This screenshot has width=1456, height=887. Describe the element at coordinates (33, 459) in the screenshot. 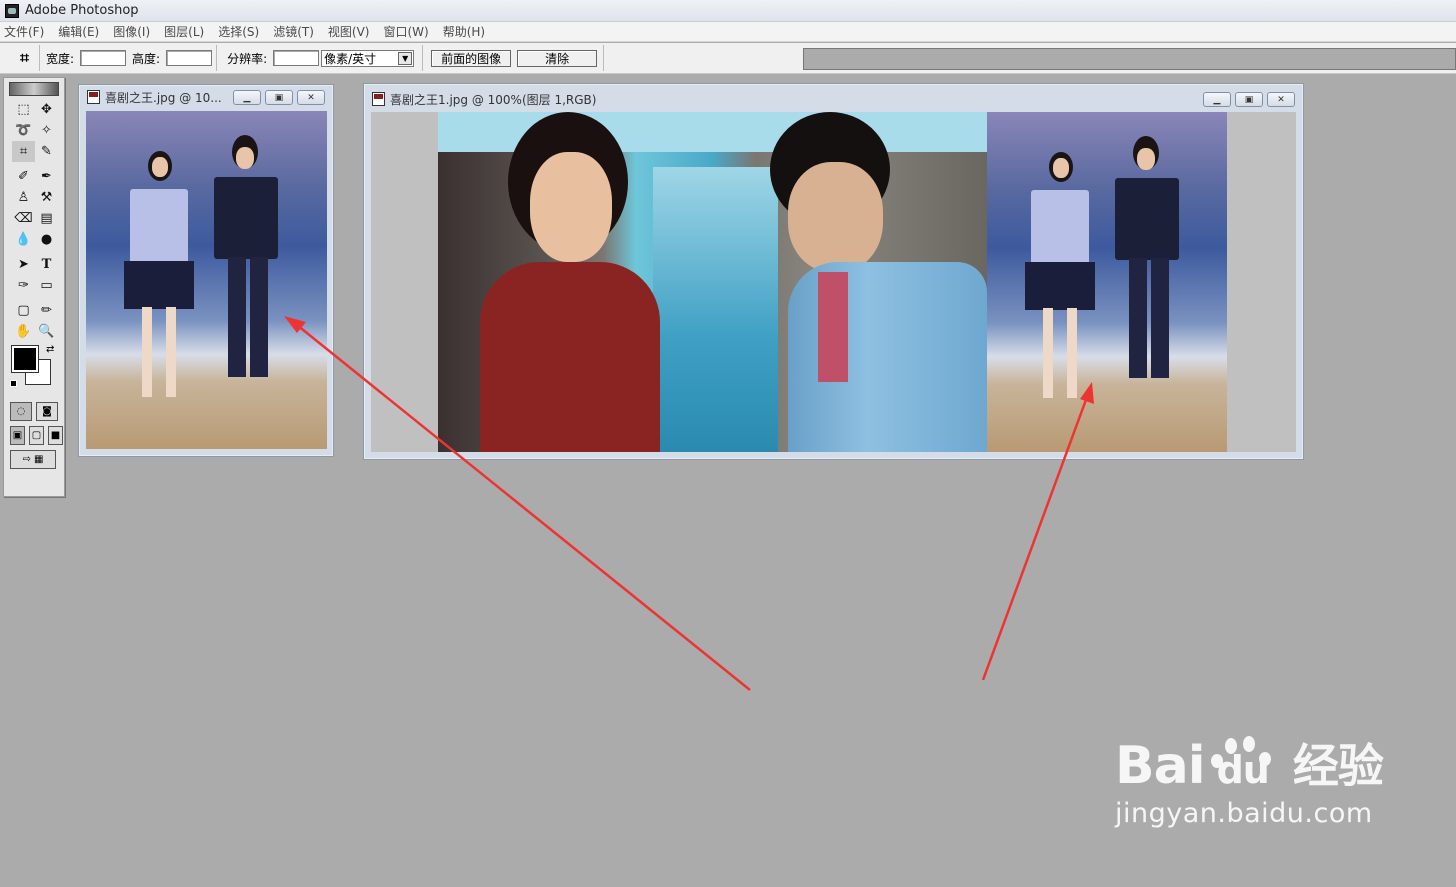

I see `imageready-jump-icon: ⇨ ▦` at that location.